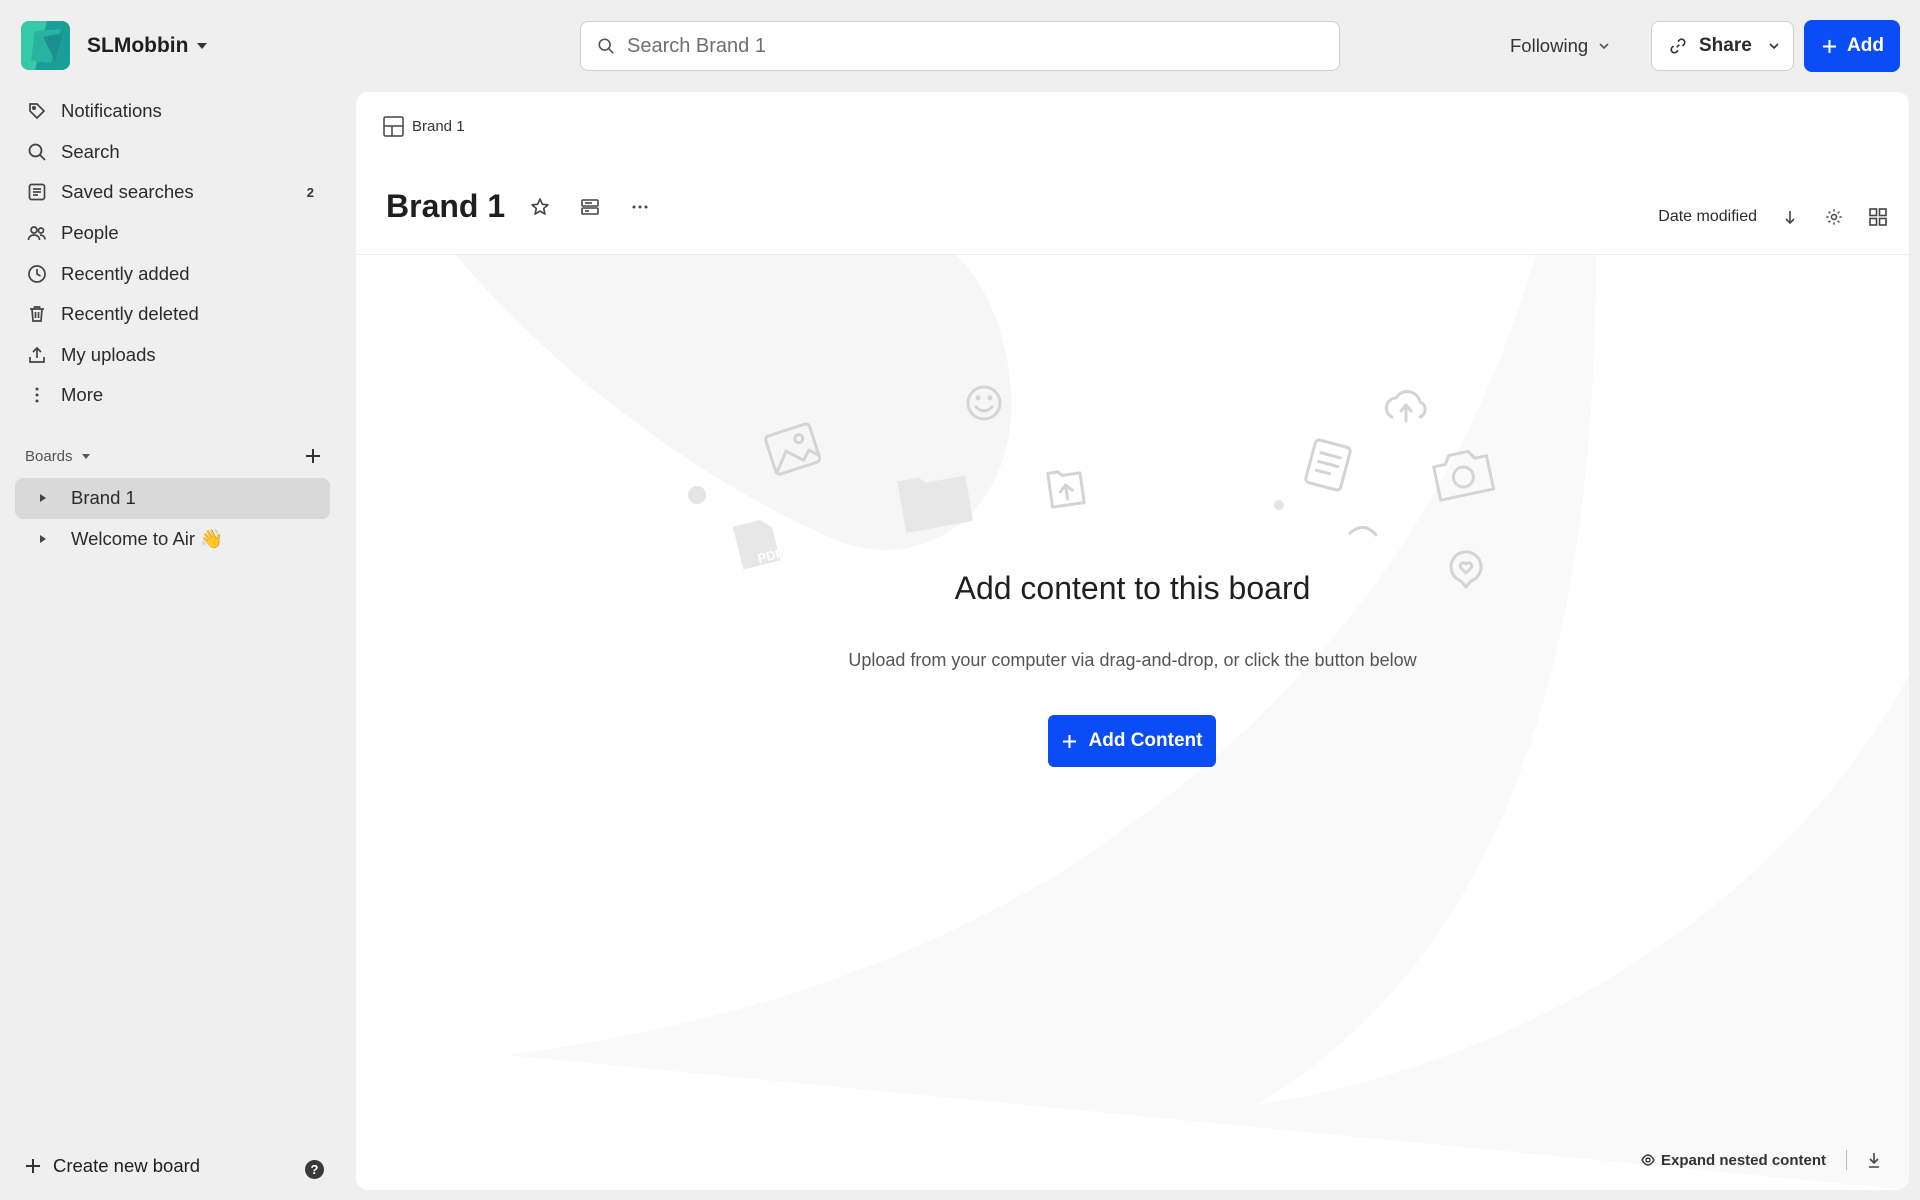 The image size is (1920, 1200). Describe the element at coordinates (640, 207) in the screenshot. I see `more-horizontal-icon` at that location.